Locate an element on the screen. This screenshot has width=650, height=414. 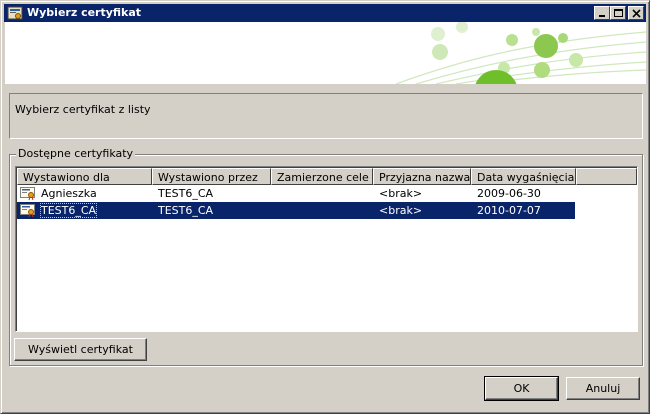
decorative-banner-graphic is located at coordinates (520, 53).